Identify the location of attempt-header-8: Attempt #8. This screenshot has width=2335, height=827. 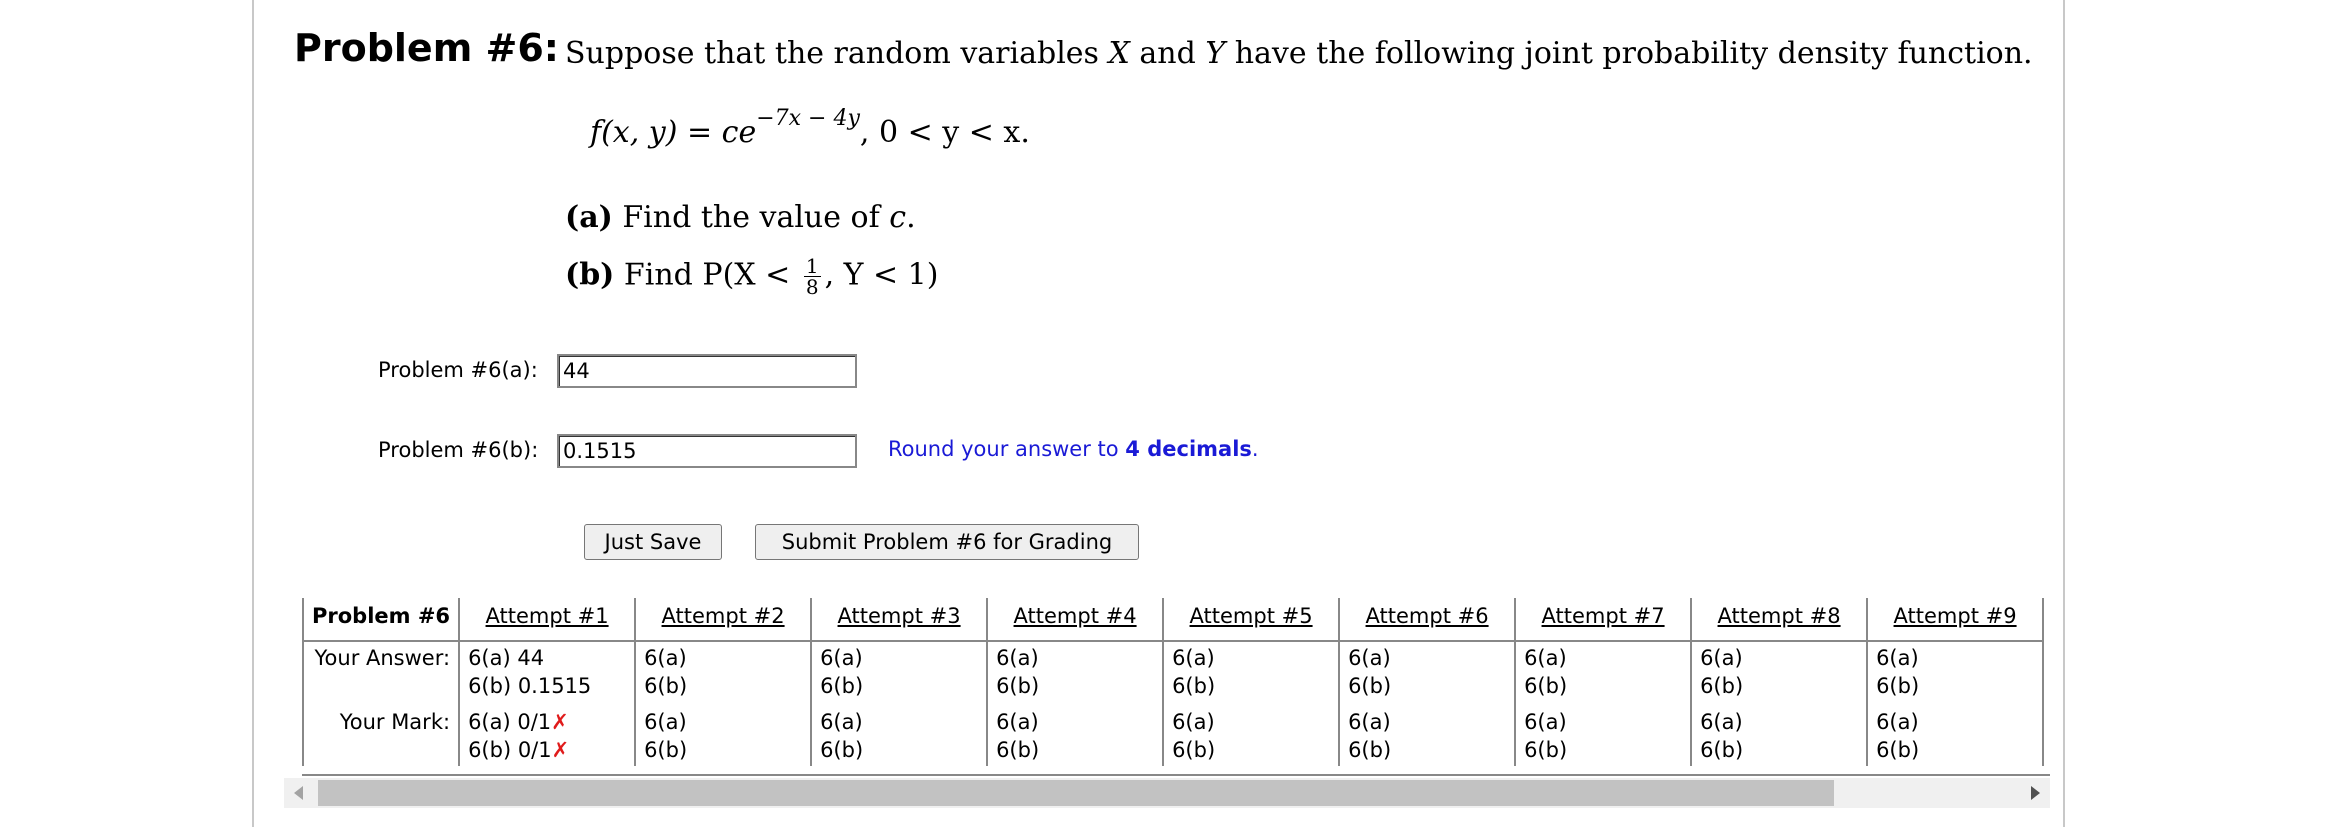
(1780, 620).